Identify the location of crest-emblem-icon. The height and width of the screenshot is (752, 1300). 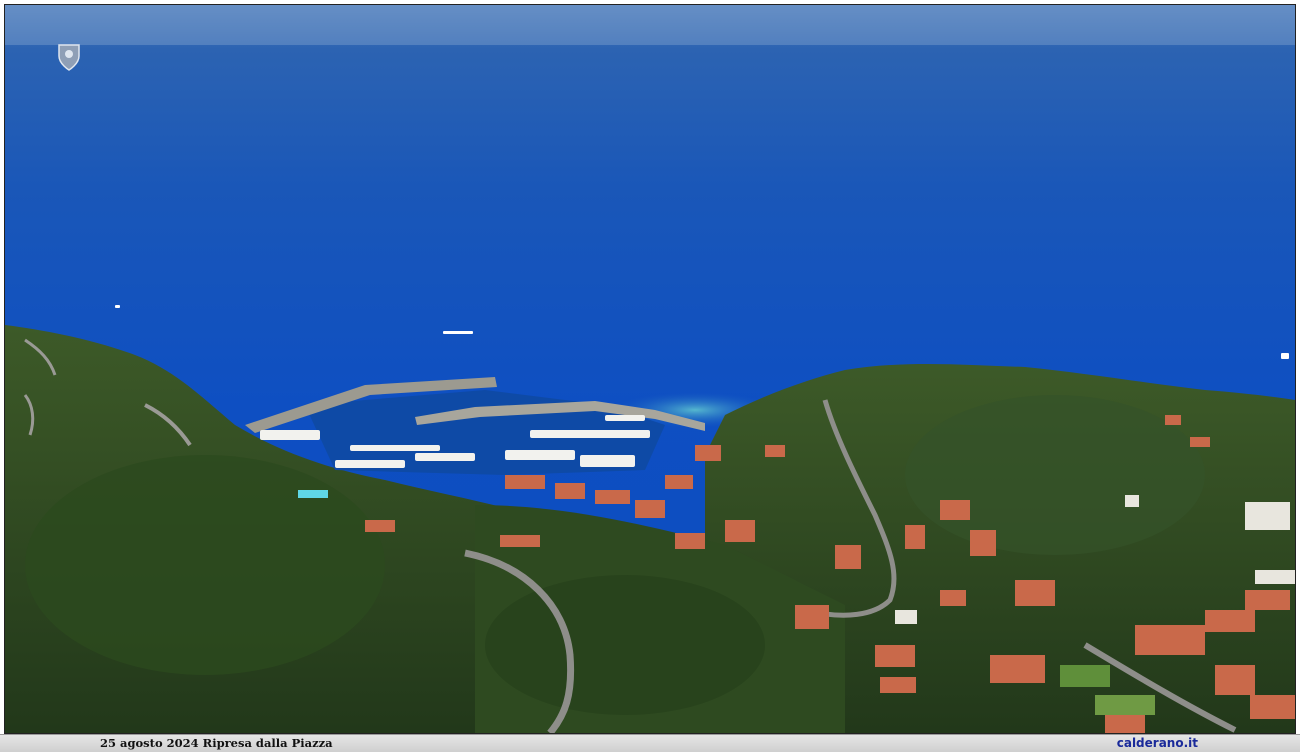
(69, 57).